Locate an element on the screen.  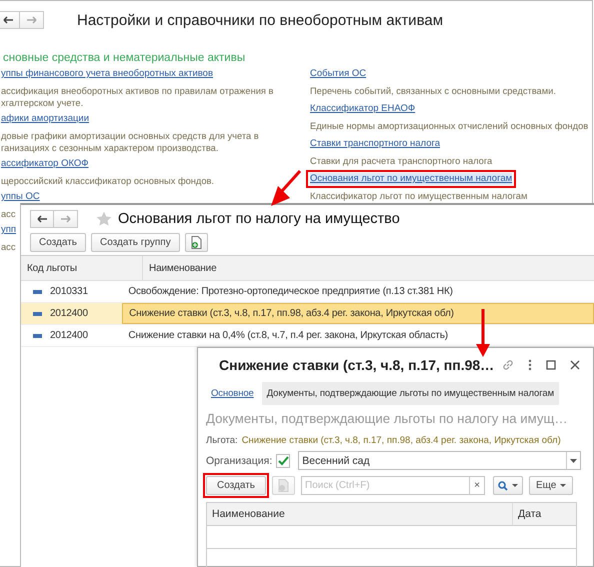
table-cell: Освобождение: Протезно-ортопедическое предприятие (п.13 ст.381 НК) is located at coordinates (358, 291).